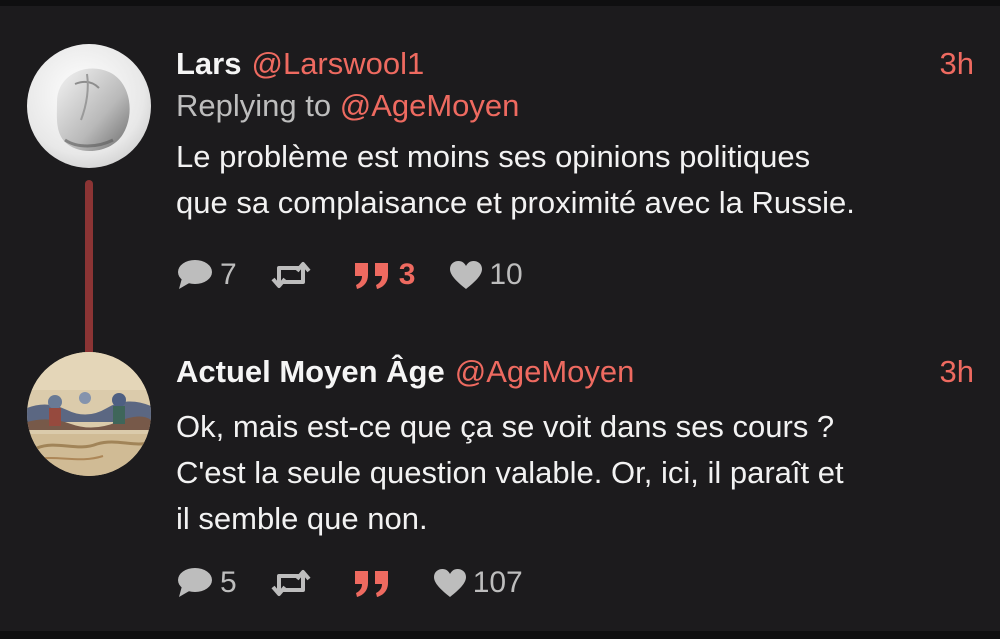 The image size is (1000, 639). I want to click on like-count: 107, so click(497, 582).